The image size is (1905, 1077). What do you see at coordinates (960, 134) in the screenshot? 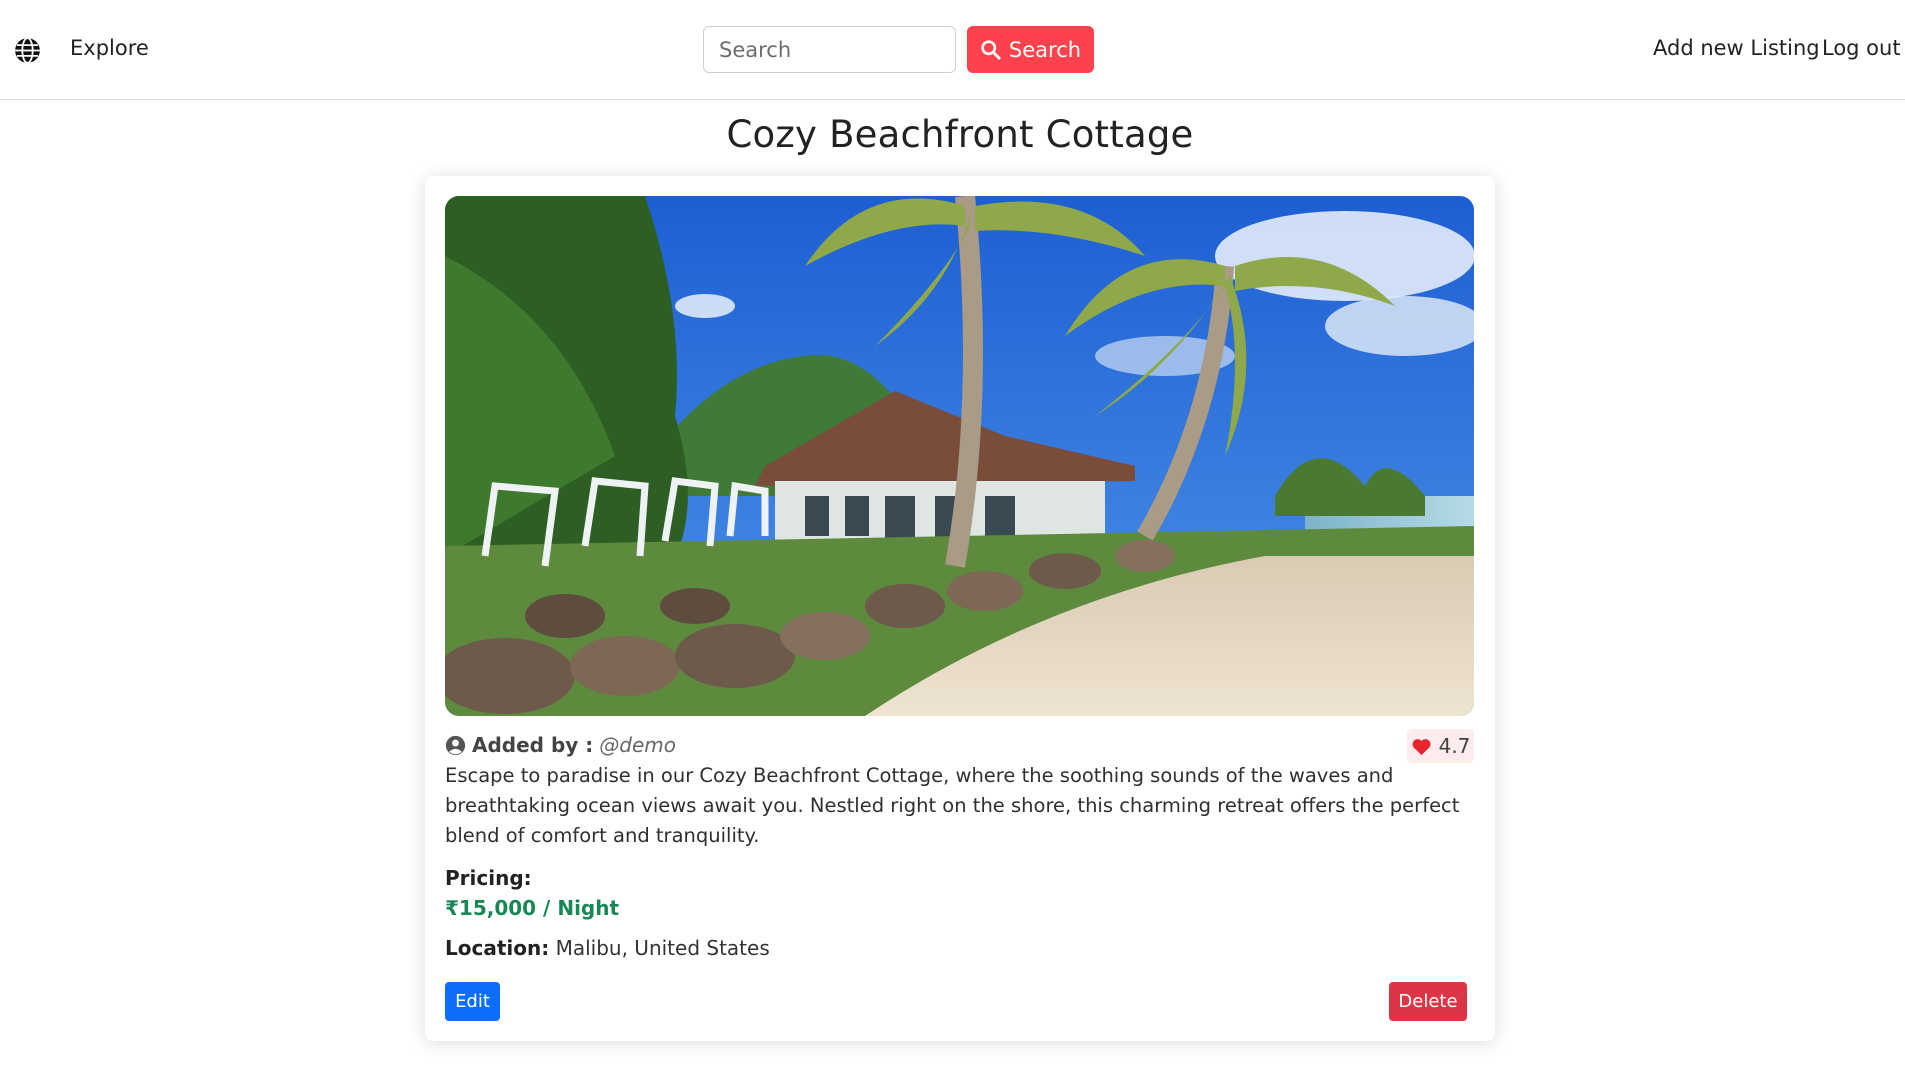
I see `page-title: Cozy Beachfront Cottage` at bounding box center [960, 134].